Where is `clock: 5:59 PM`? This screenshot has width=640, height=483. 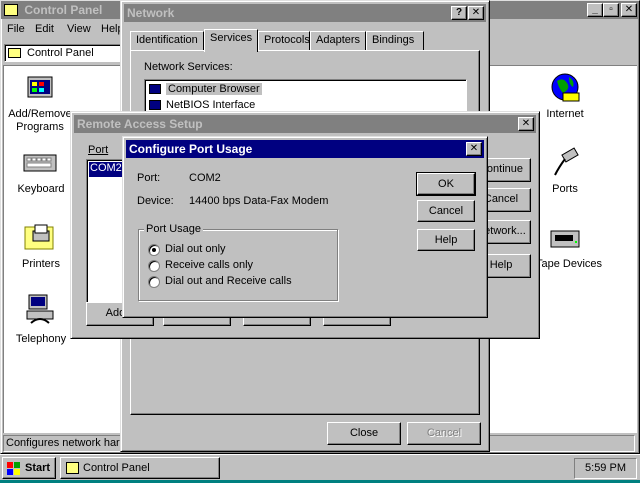
clock: 5:59 PM is located at coordinates (605, 468).